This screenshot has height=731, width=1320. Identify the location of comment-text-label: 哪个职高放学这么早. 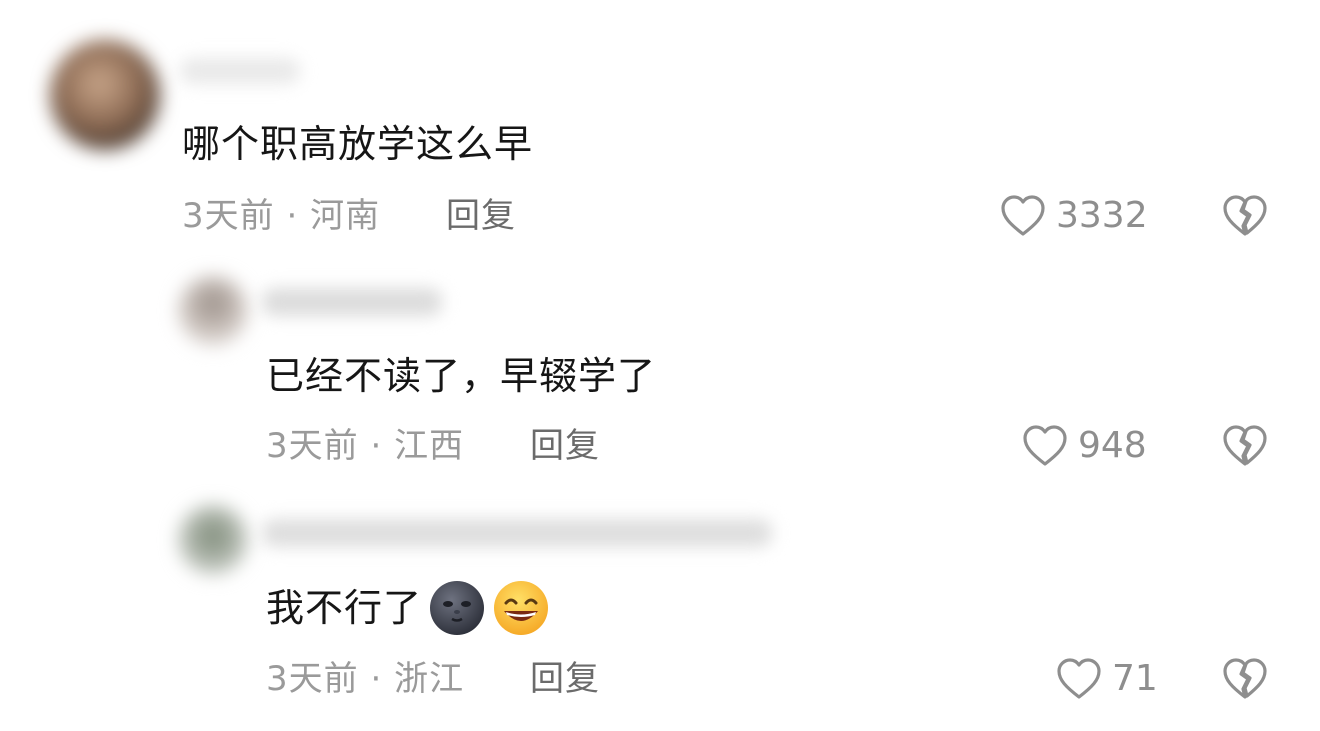
(358, 144).